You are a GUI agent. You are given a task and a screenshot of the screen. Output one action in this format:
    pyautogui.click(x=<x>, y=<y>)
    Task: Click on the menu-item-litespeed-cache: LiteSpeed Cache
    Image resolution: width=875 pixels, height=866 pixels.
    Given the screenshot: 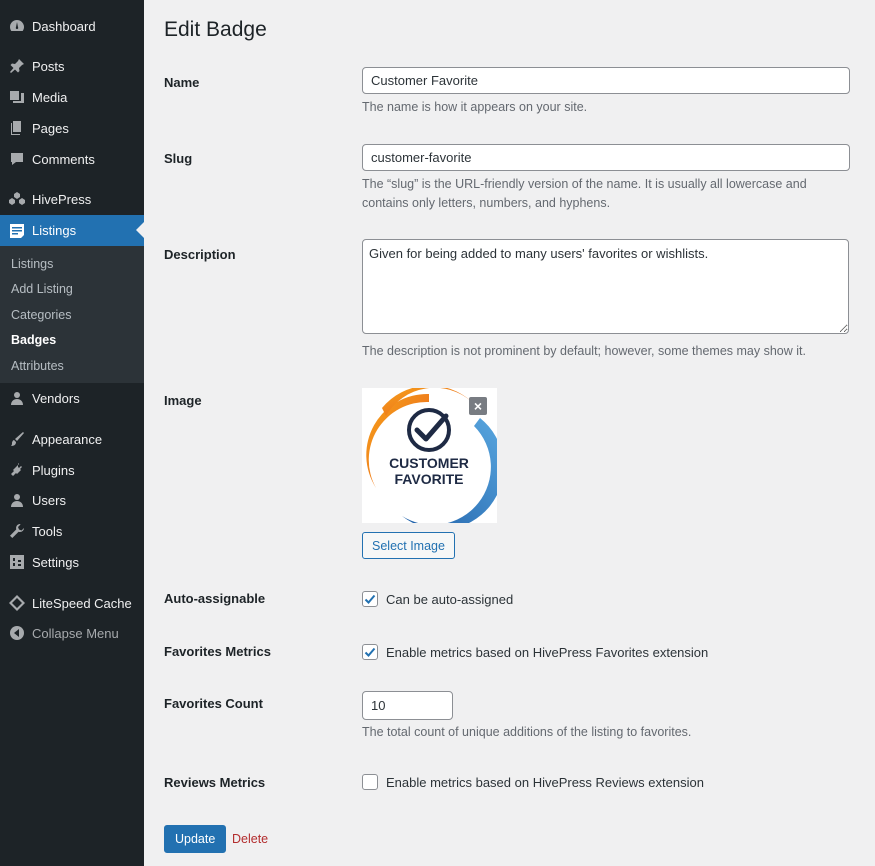 What is the action you would take?
    pyautogui.click(x=72, y=603)
    